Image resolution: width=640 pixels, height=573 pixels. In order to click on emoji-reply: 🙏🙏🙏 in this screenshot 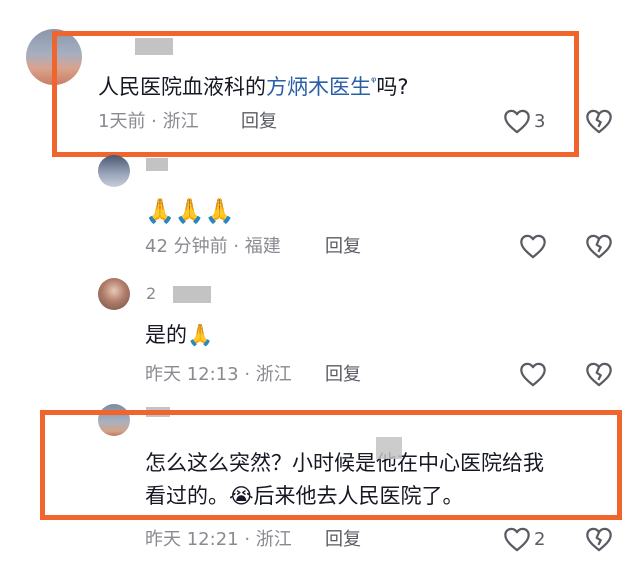, I will do `click(190, 211)`.